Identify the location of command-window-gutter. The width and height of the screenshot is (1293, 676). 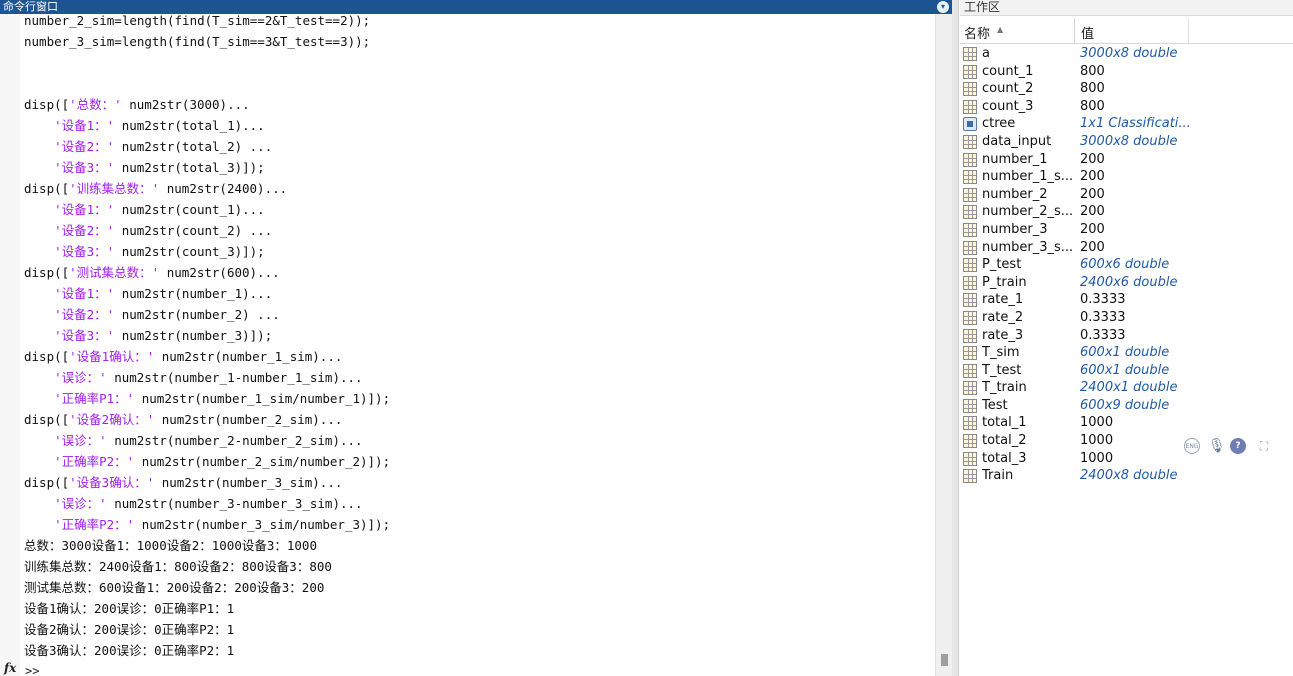
(10, 345).